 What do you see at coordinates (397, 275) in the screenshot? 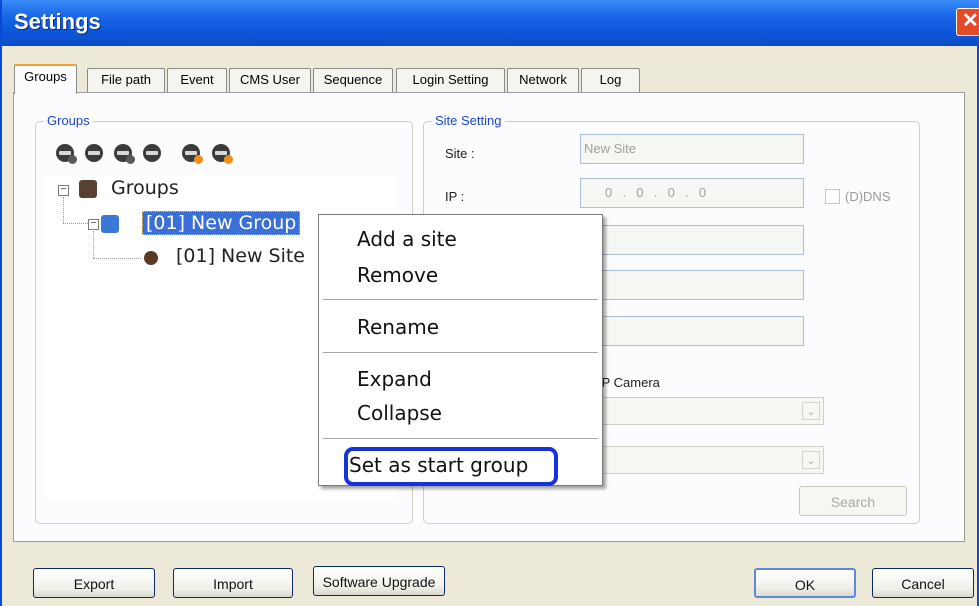
I see `menu-item-remove: Remove` at bounding box center [397, 275].